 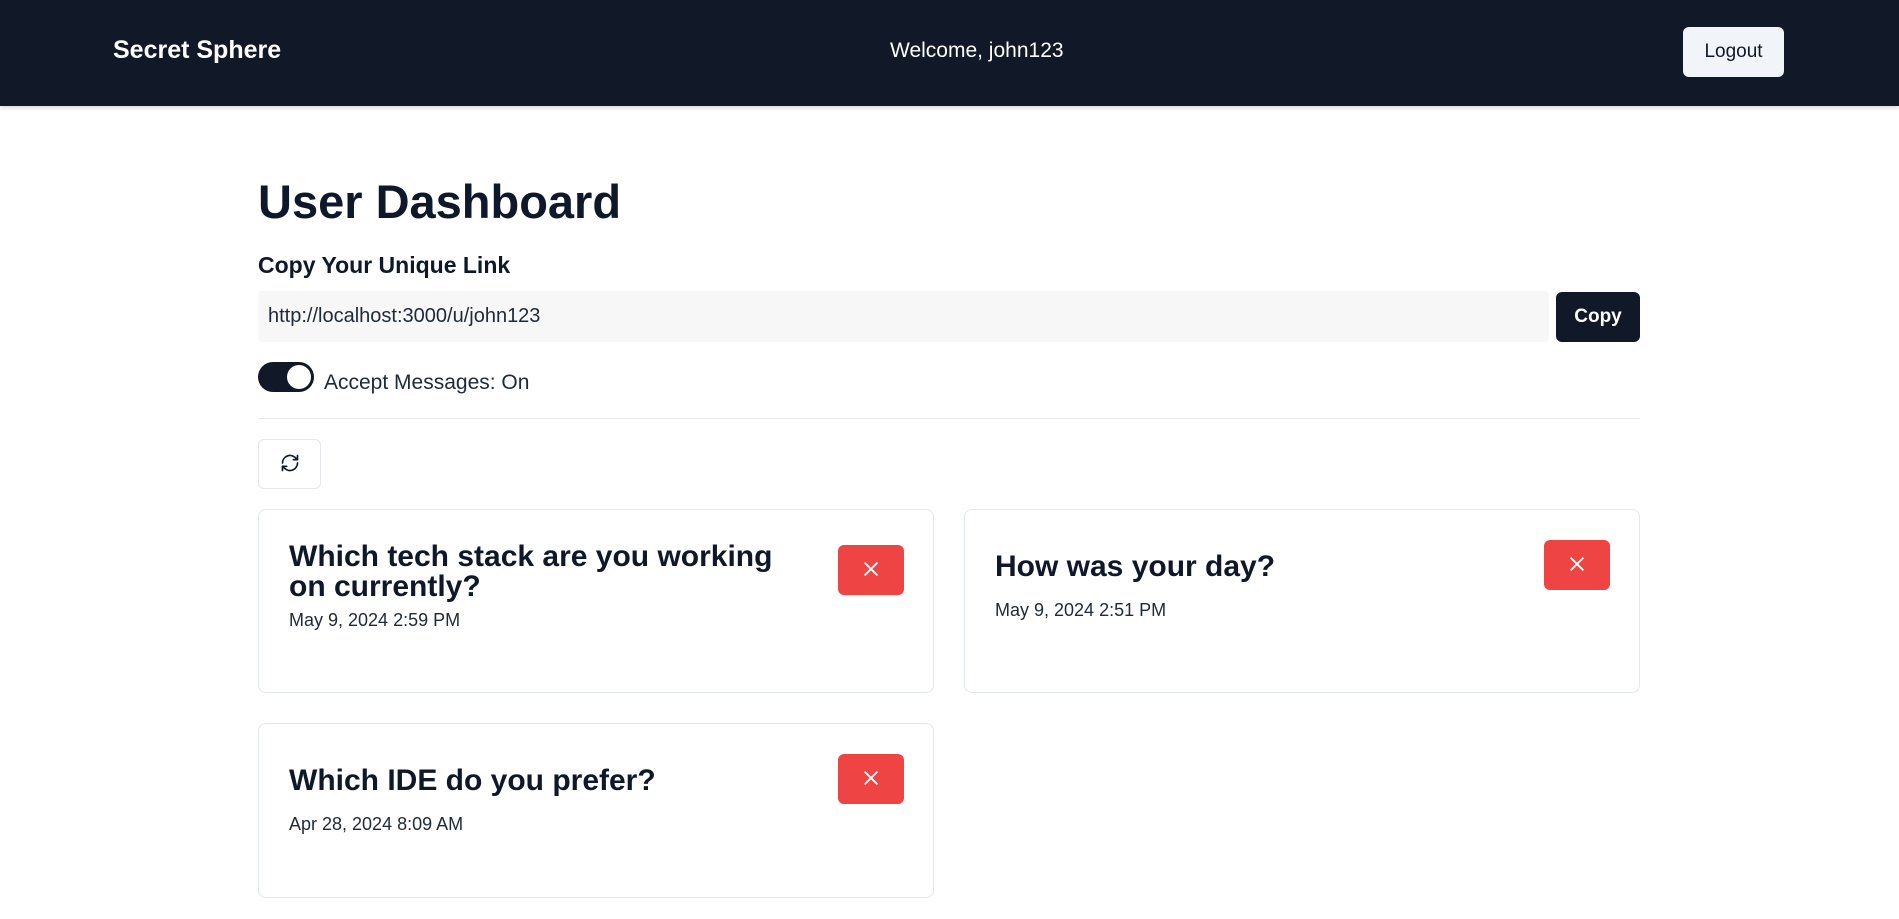 What do you see at coordinates (427, 382) in the screenshot?
I see `accept-messages-label: Accept Messages: On` at bounding box center [427, 382].